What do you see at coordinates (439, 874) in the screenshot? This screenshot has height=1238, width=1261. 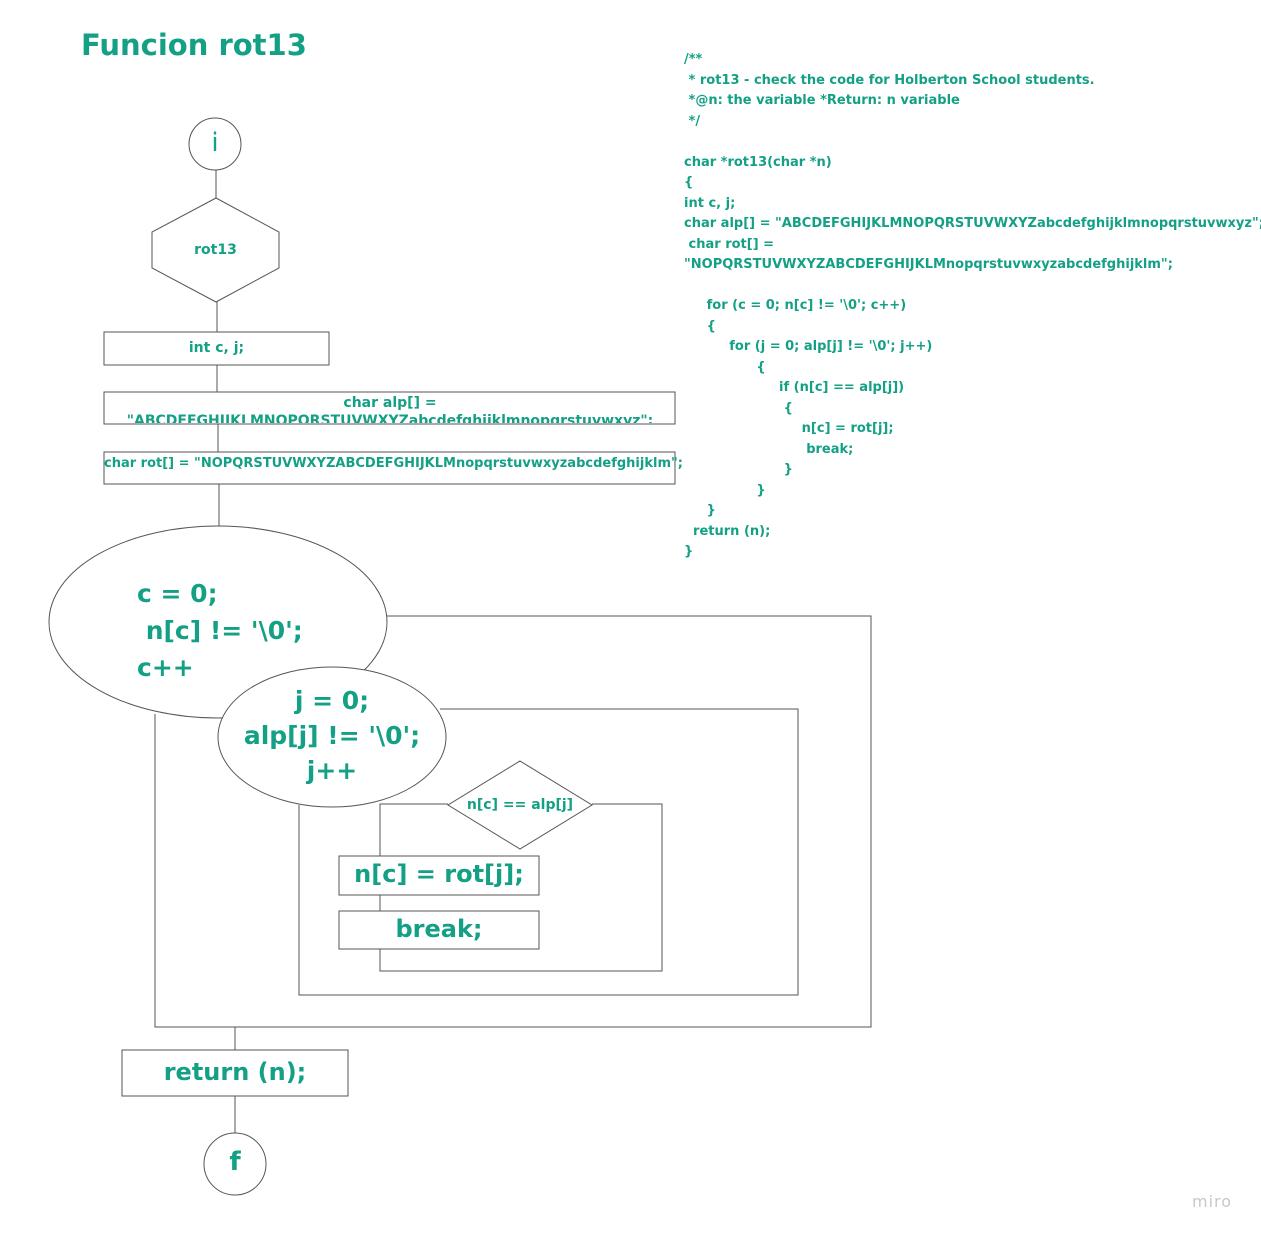 I see `assign-label: n[c] = rot[j];` at bounding box center [439, 874].